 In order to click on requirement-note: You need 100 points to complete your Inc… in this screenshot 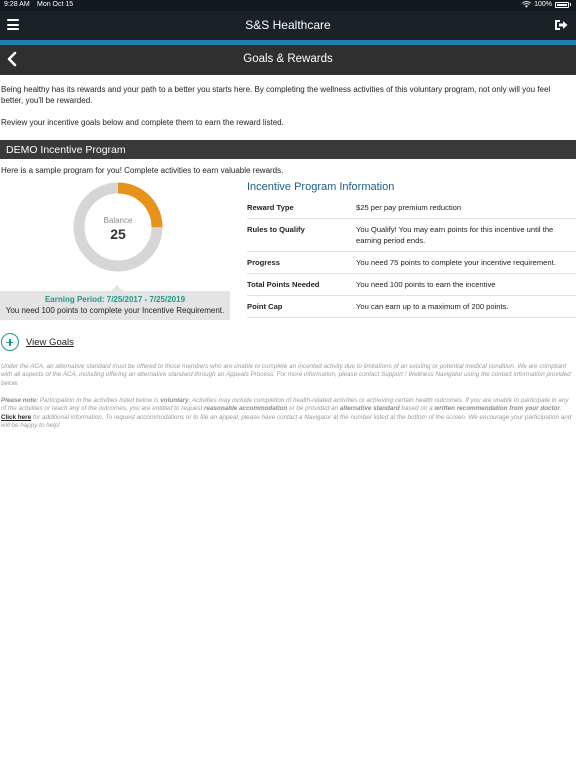, I will do `click(115, 310)`.